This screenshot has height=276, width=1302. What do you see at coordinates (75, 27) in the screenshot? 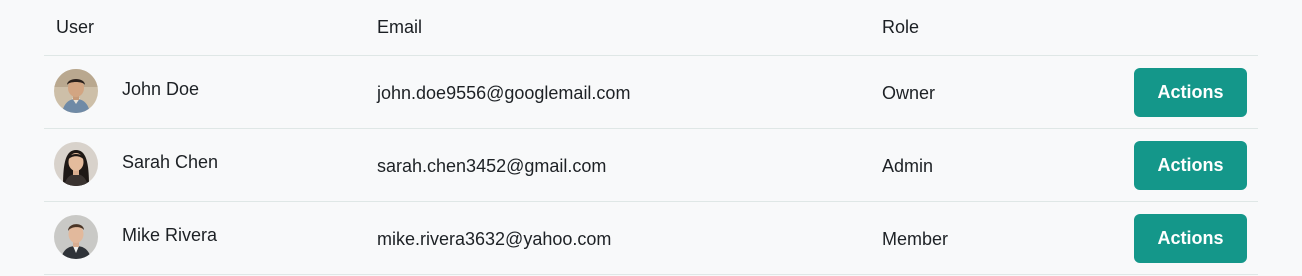
I see `column-header-user: User` at bounding box center [75, 27].